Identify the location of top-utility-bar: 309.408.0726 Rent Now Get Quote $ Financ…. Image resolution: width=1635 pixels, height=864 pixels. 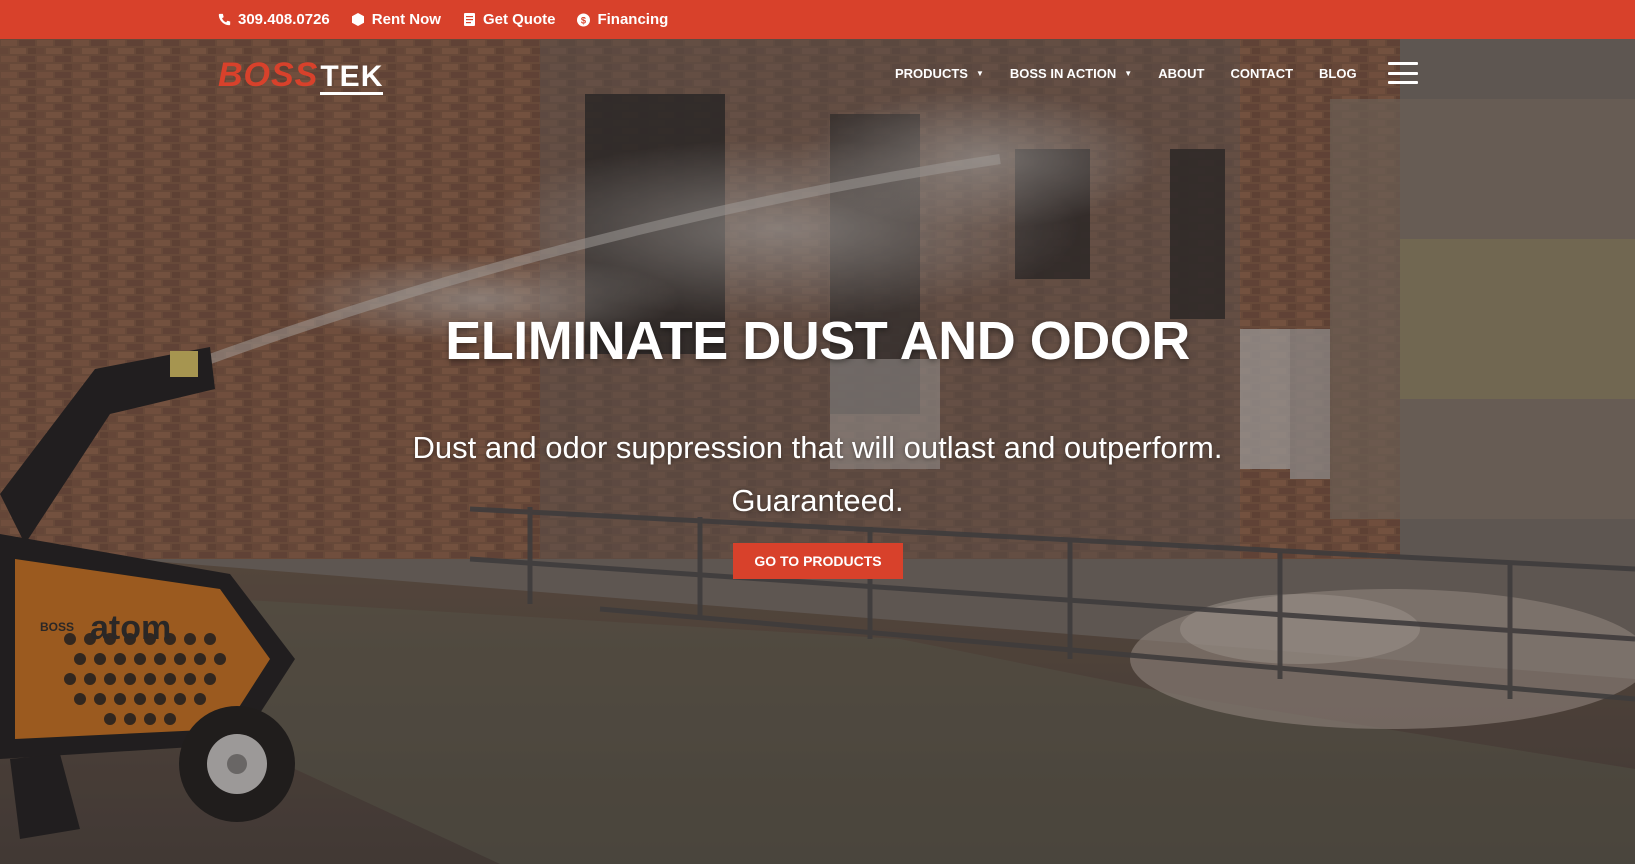
(817, 19).